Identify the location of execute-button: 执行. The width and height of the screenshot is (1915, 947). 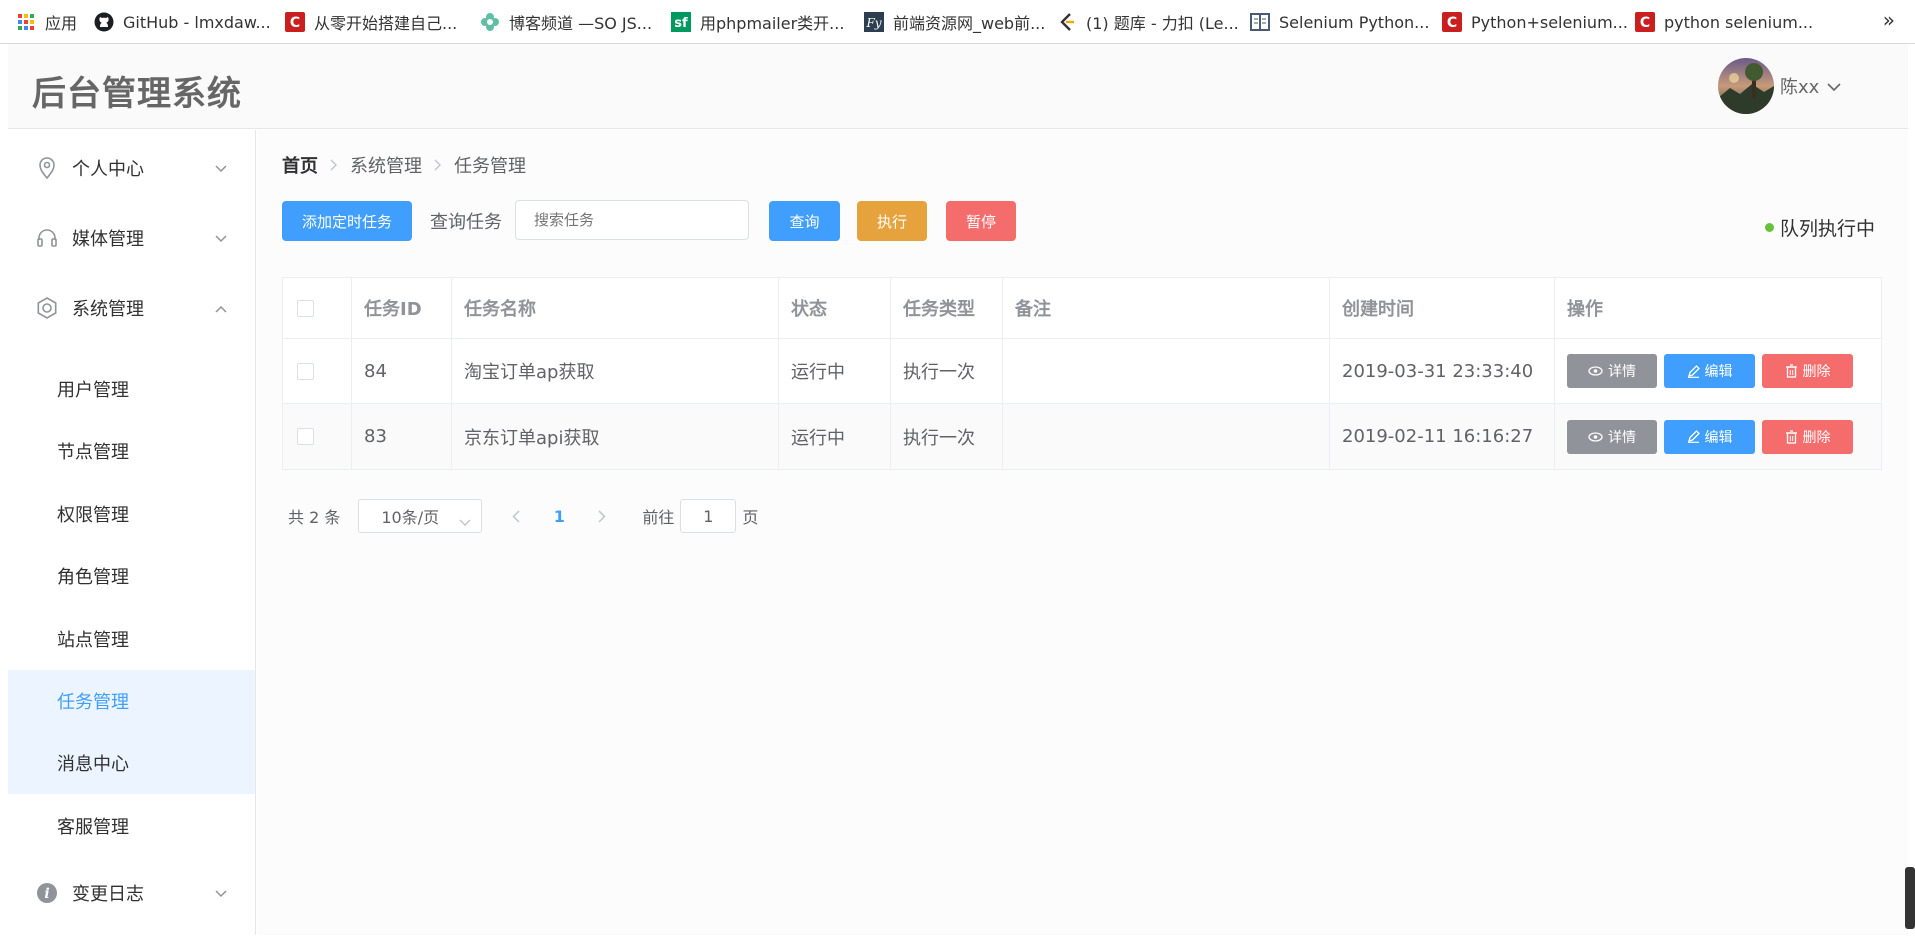
(892, 221).